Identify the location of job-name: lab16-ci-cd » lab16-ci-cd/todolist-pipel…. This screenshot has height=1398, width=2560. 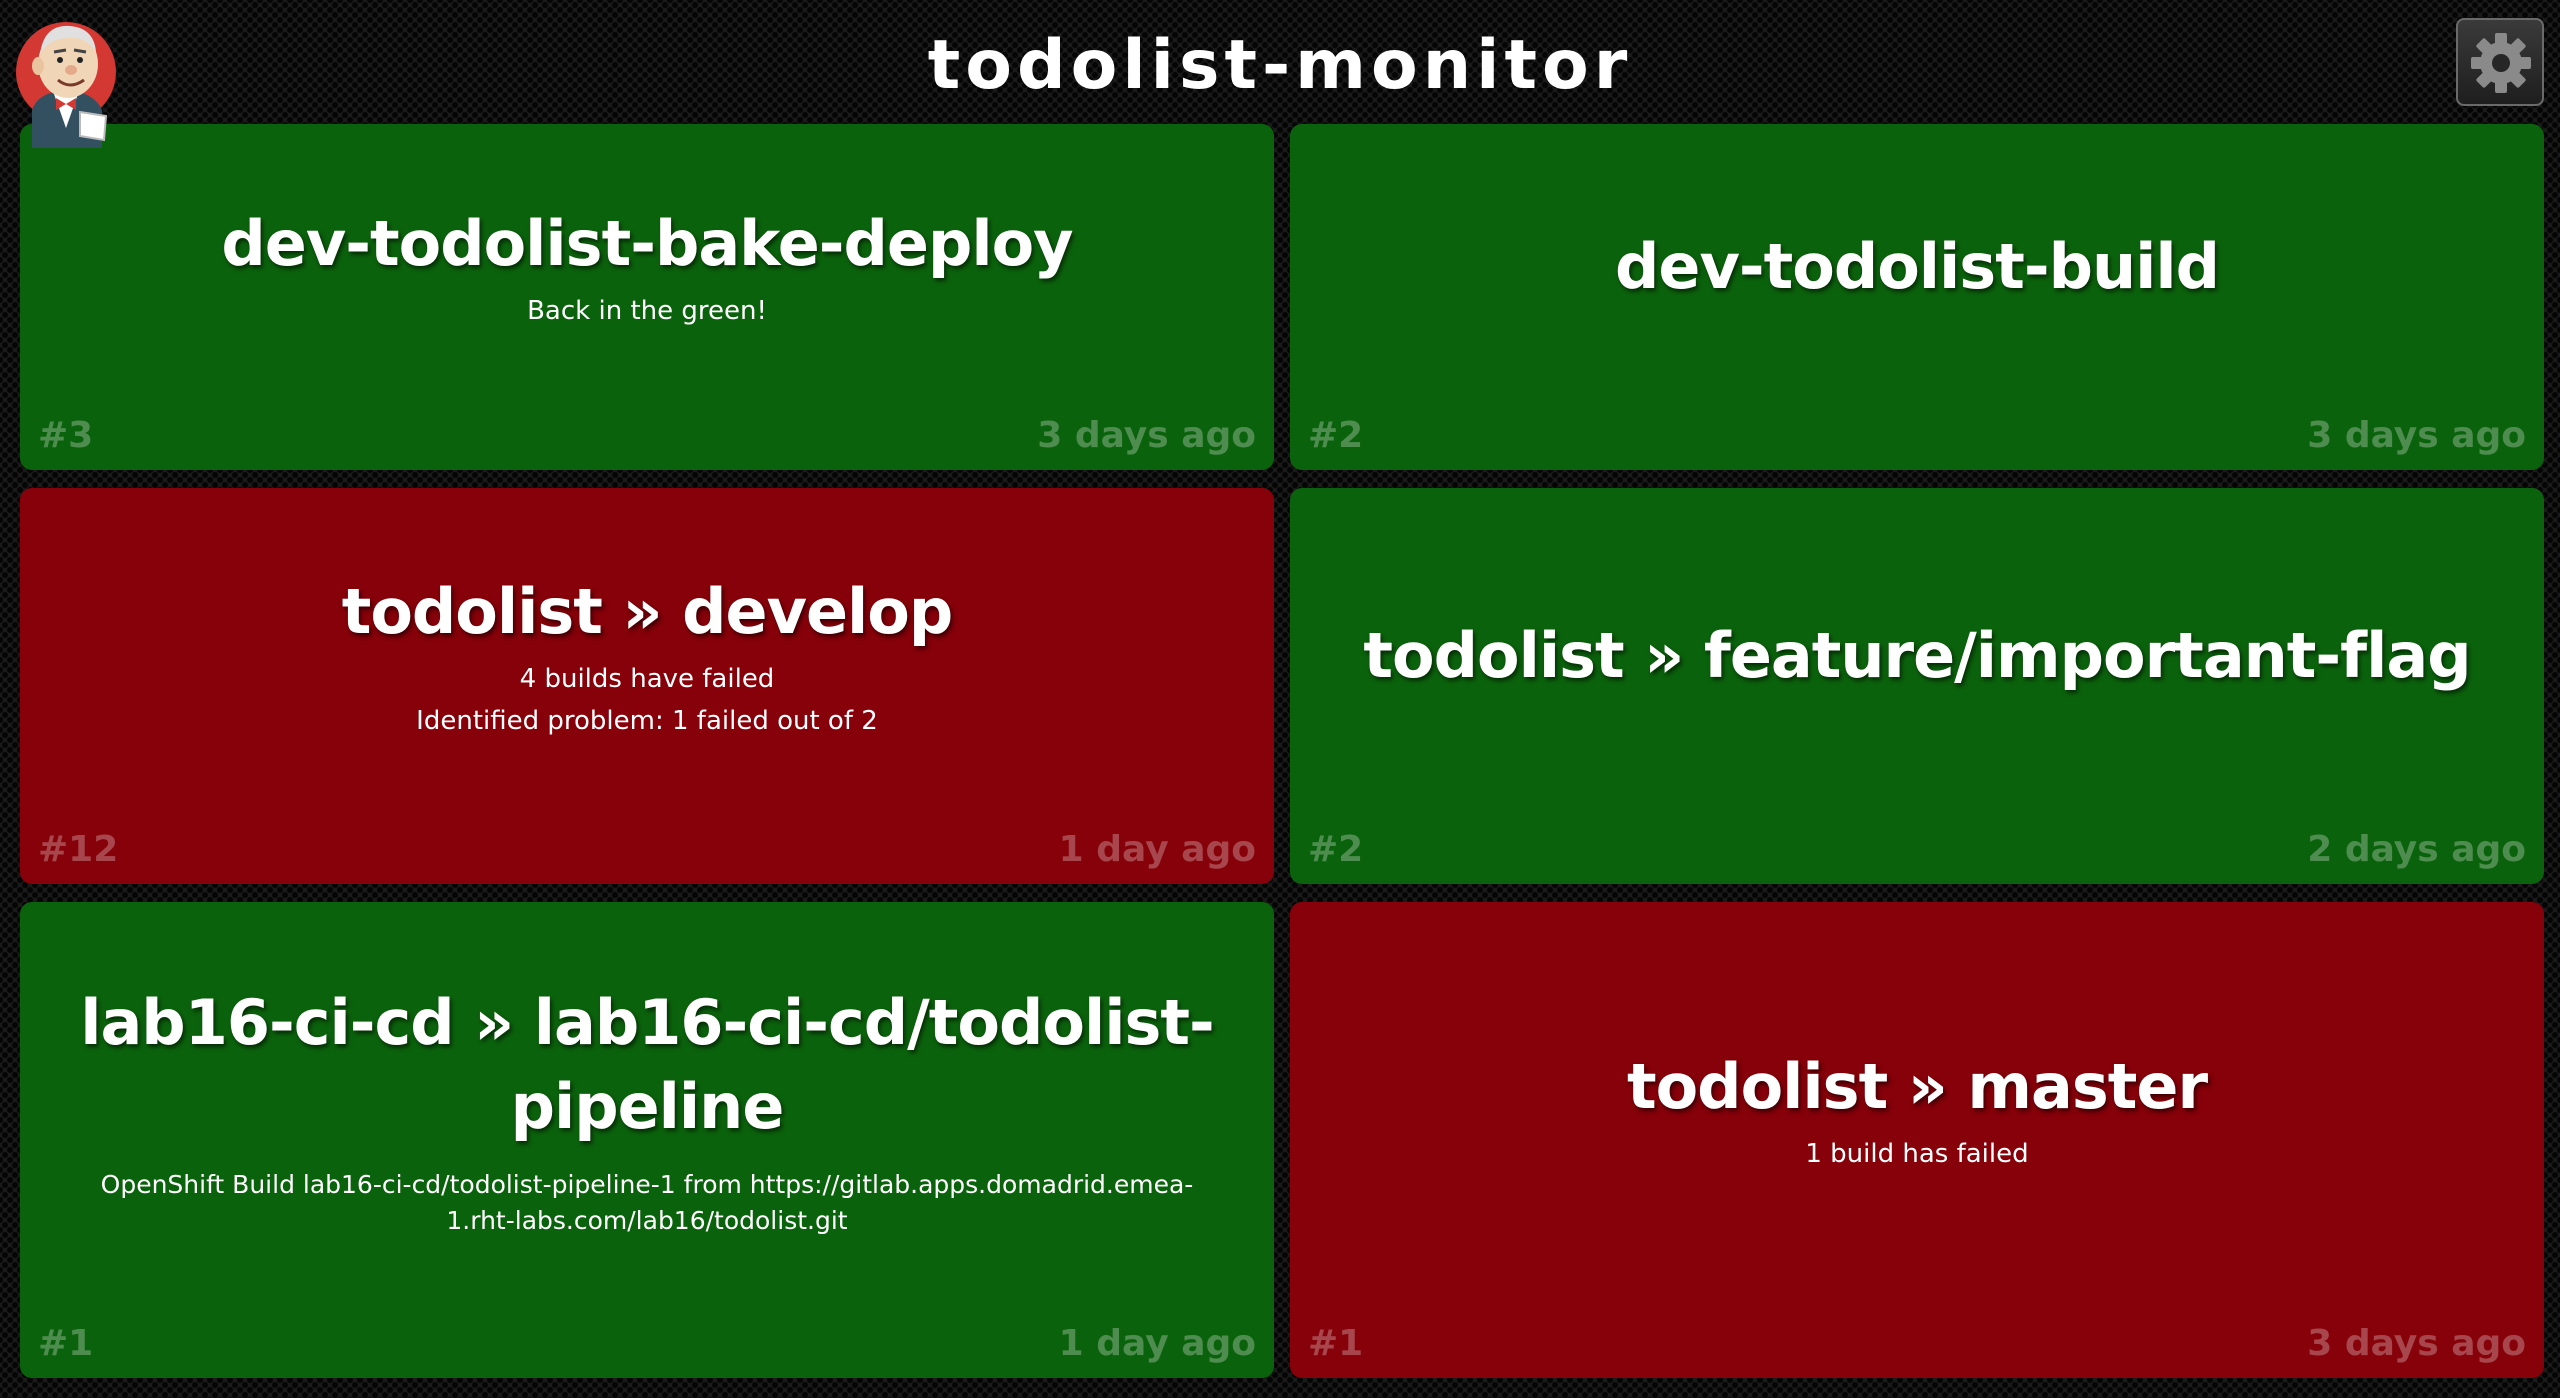
(647, 1064).